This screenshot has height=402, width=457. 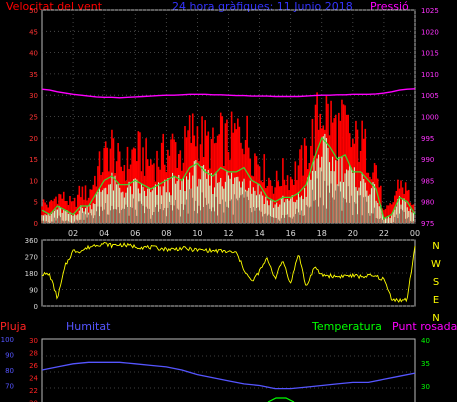 What do you see at coordinates (259, 233) in the screenshot?
I see `time-tick-label: 14` at bounding box center [259, 233].